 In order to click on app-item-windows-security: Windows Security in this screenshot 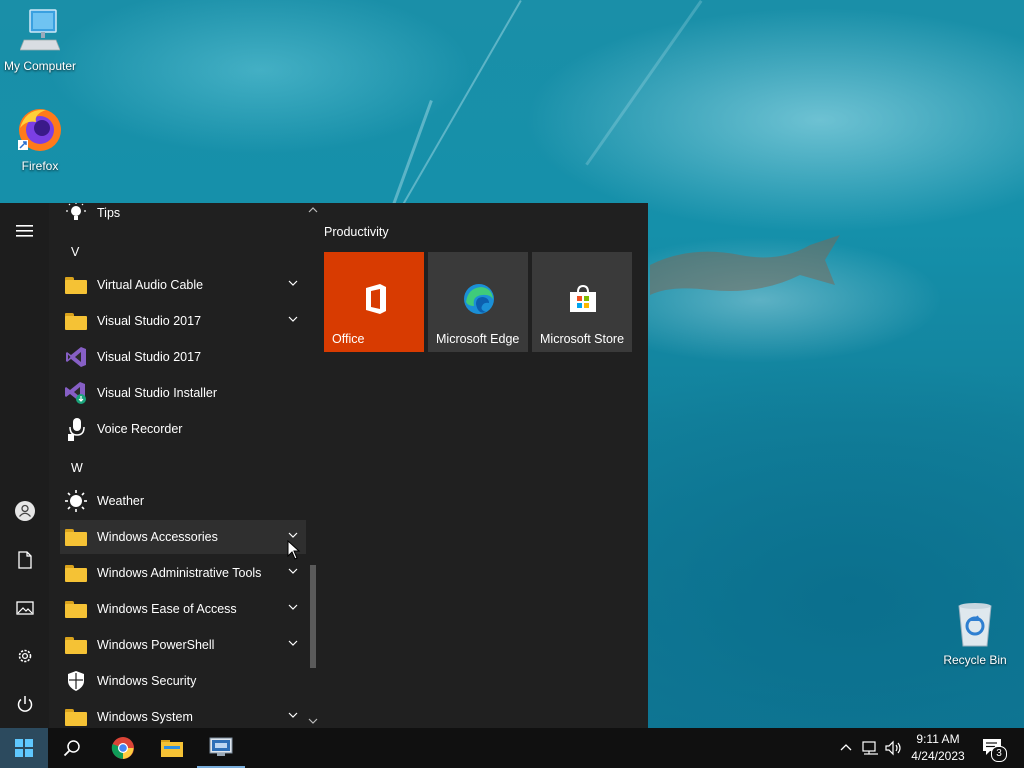, I will do `click(183, 681)`.